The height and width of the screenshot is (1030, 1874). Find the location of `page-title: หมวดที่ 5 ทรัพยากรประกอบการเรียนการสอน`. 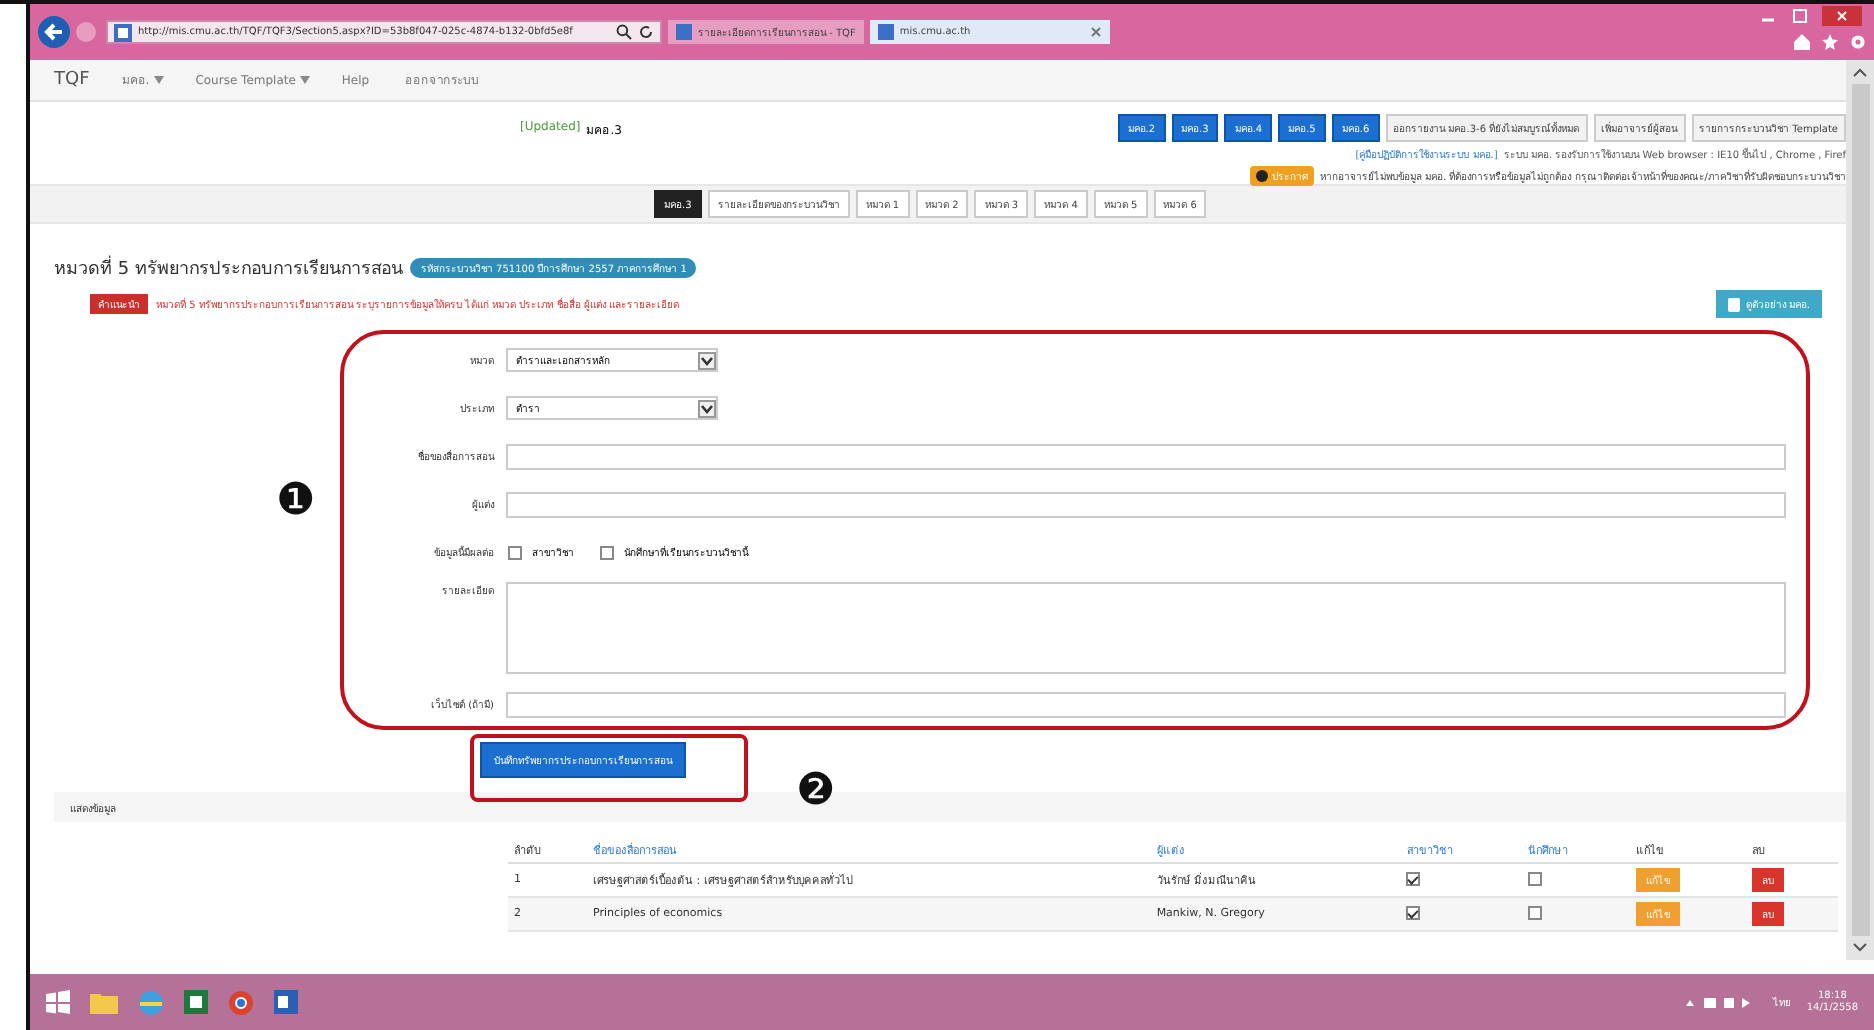

page-title: หมวดที่ 5 ทรัพยากรประกอบการเรียนการสอน is located at coordinates (228, 268).